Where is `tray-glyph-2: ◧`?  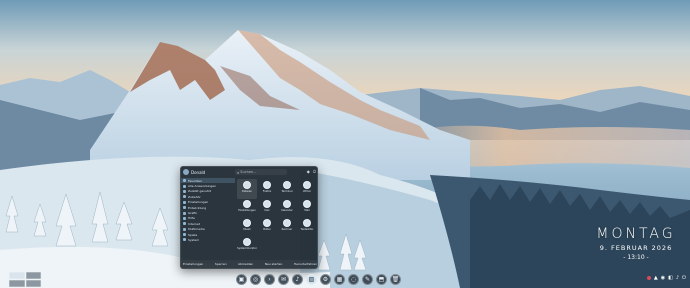
tray-glyph-2: ◧ is located at coordinates (670, 278).